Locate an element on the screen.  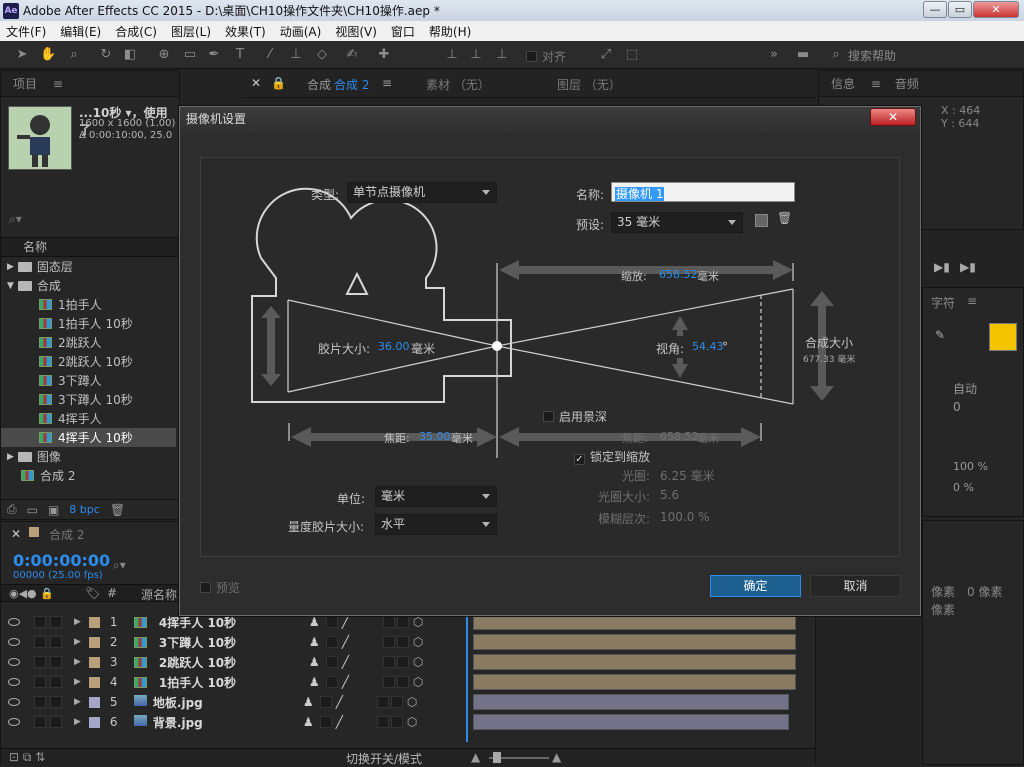
window-close-button: ✕ is located at coordinates (996, 9).